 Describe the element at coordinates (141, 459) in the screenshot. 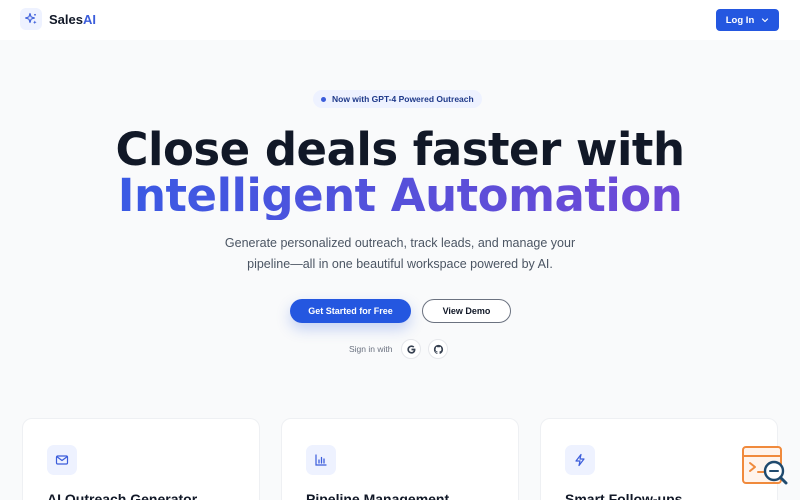

I see `feature-card-outreach: AI Outreach Generator` at that location.